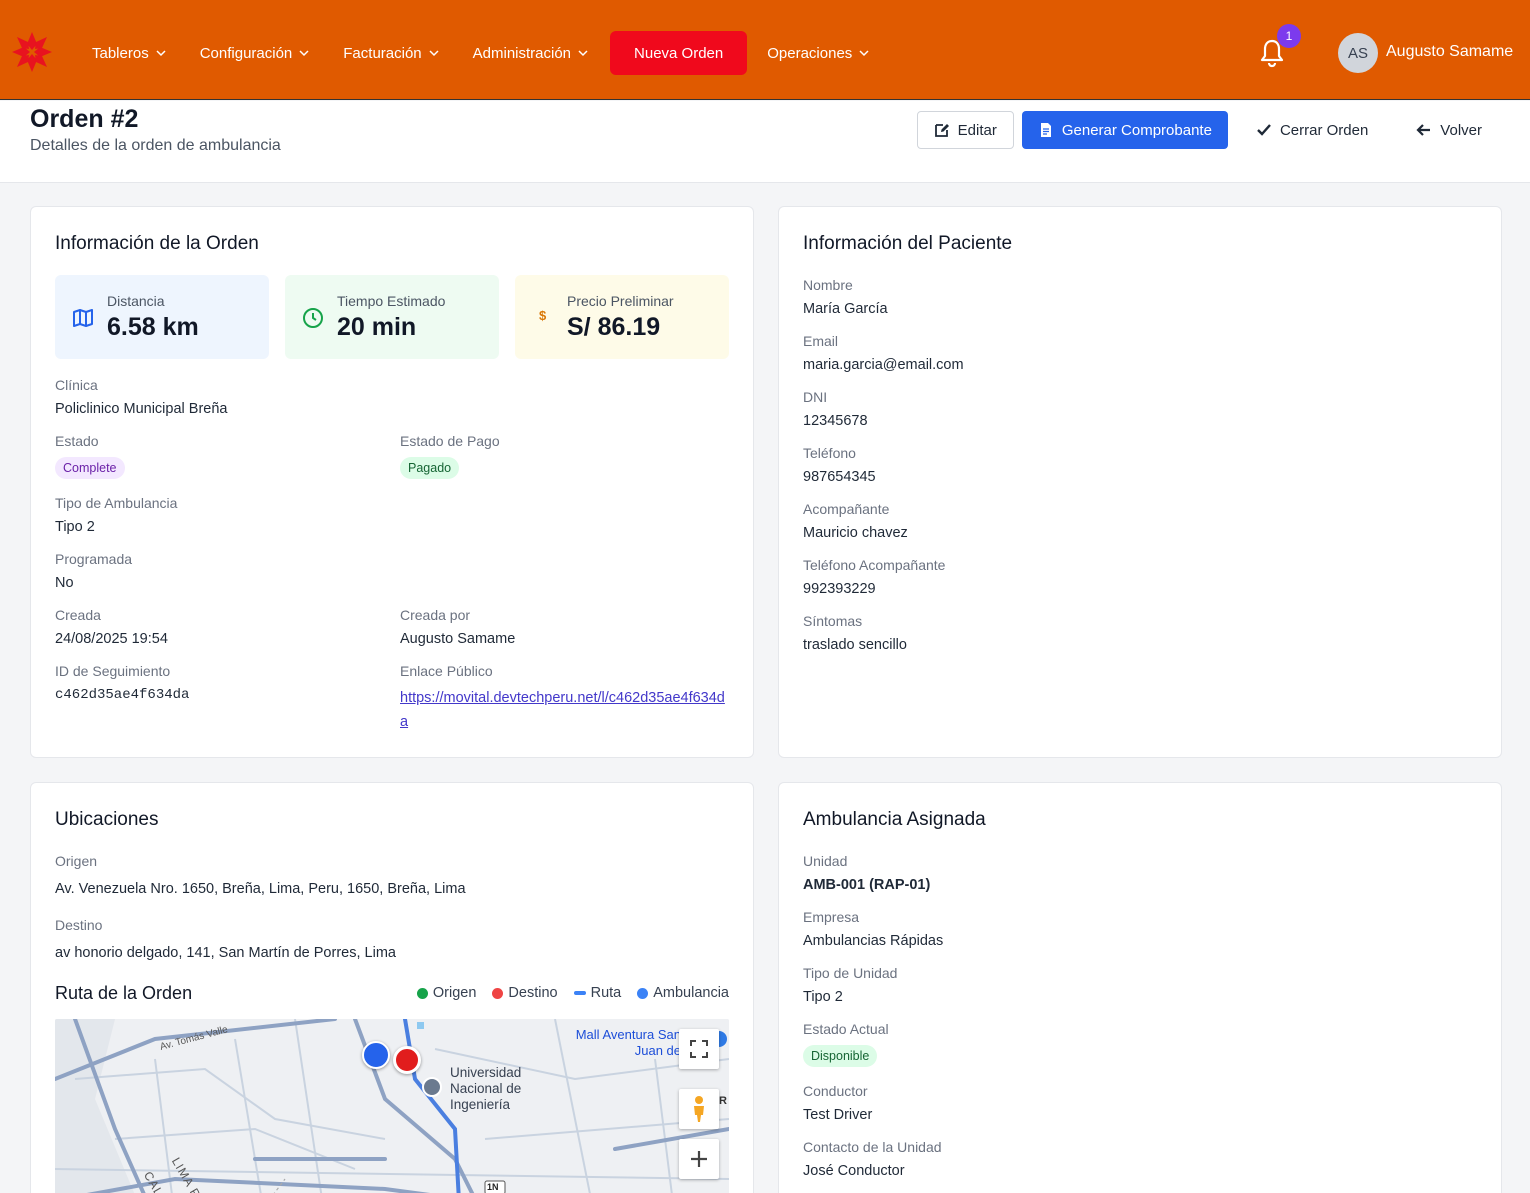 The height and width of the screenshot is (1193, 1530). I want to click on ambulance-marker-icon, so click(376, 1055).